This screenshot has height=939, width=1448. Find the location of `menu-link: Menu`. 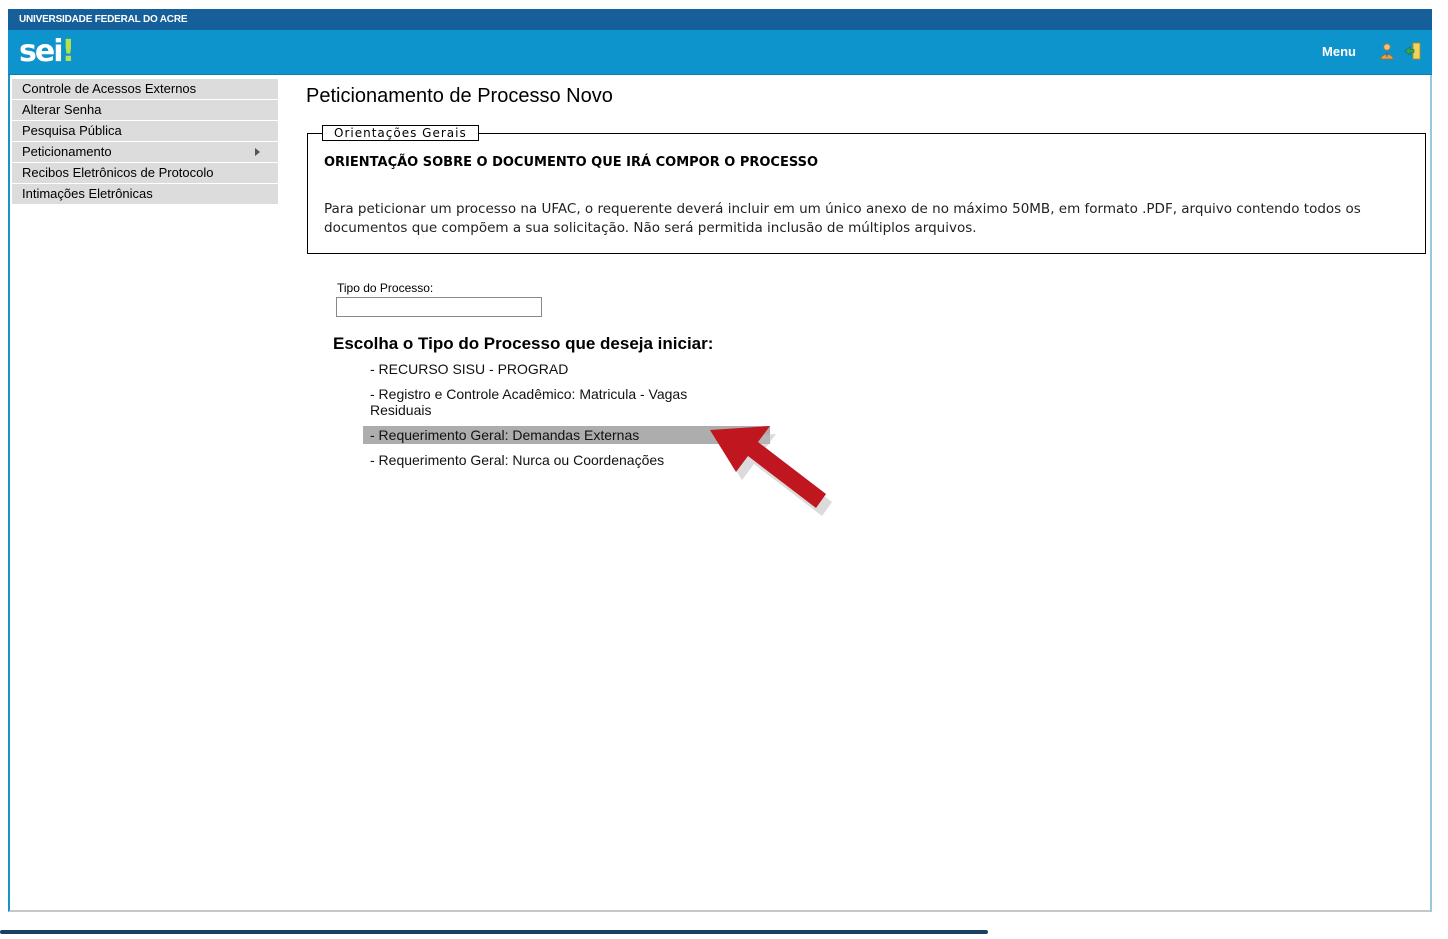

menu-link: Menu is located at coordinates (1339, 51).